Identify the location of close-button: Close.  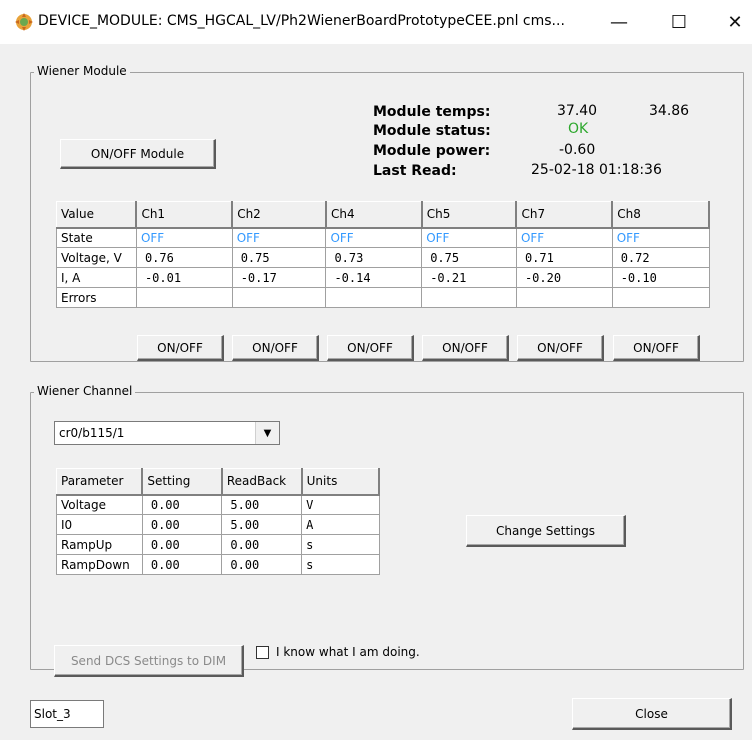
(652, 714).